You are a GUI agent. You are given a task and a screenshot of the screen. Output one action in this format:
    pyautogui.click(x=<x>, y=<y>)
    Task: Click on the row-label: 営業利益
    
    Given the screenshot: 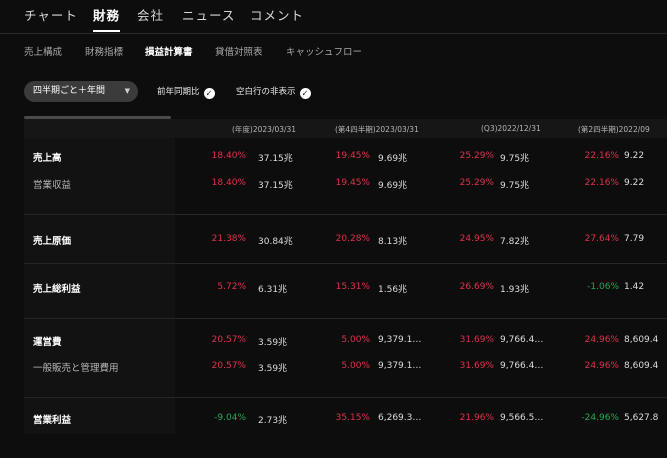 What is the action you would take?
    pyautogui.click(x=52, y=420)
    